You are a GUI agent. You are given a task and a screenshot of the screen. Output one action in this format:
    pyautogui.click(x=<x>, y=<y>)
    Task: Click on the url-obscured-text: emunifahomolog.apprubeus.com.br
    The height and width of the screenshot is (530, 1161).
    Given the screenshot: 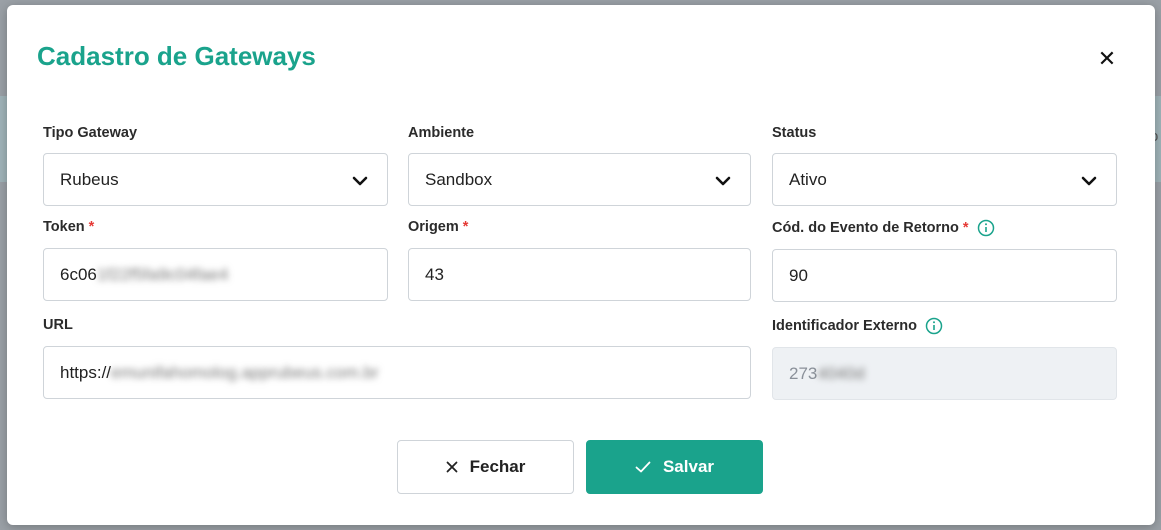 What is the action you would take?
    pyautogui.click(x=245, y=372)
    